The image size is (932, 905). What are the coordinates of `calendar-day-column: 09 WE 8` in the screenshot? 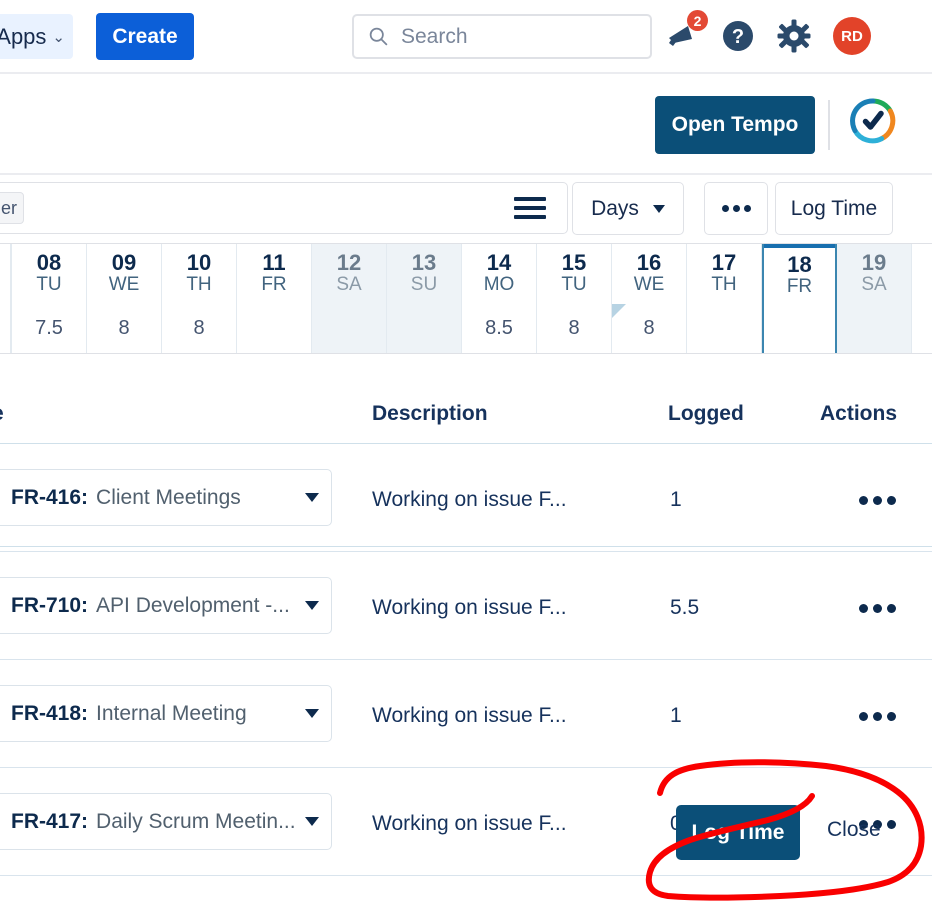 It's located at (124, 299).